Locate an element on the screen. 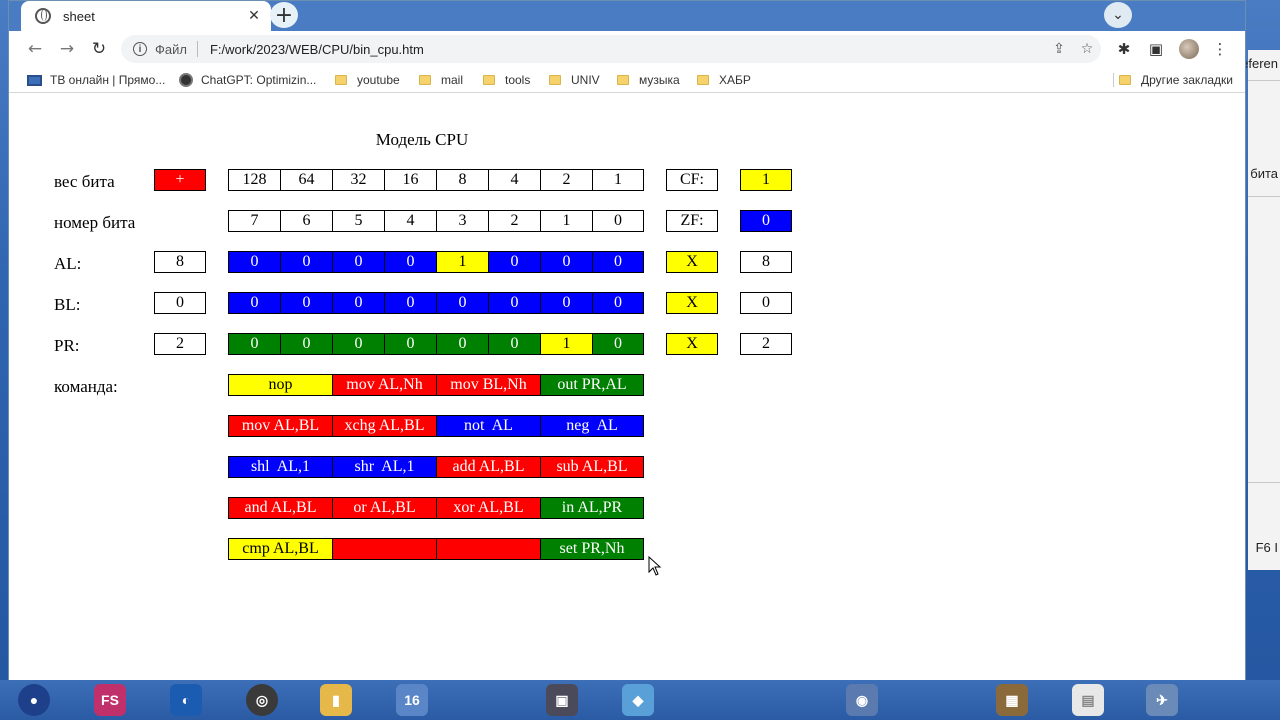 This screenshot has height=720, width=1280. zf-value: 0 is located at coordinates (766, 221).